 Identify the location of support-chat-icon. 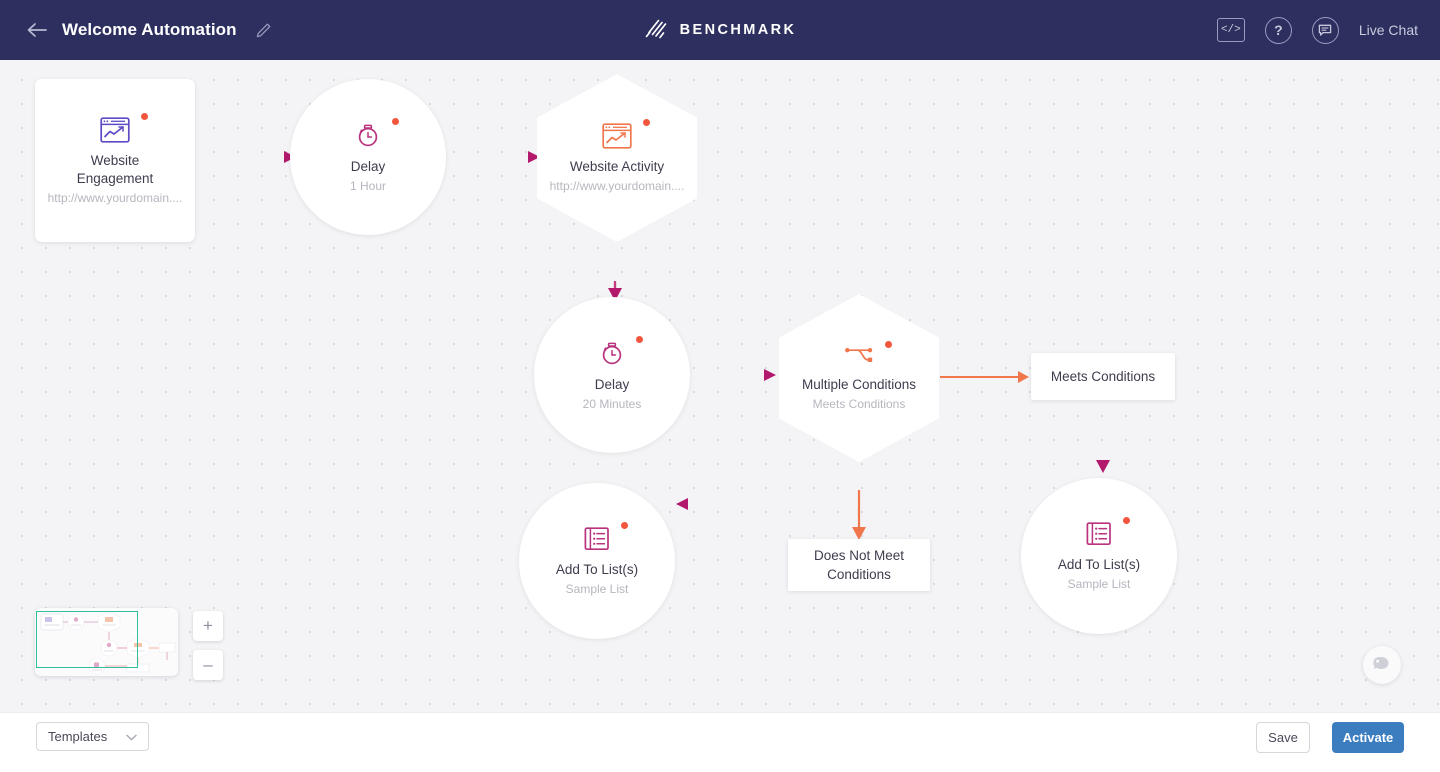
(1382, 665).